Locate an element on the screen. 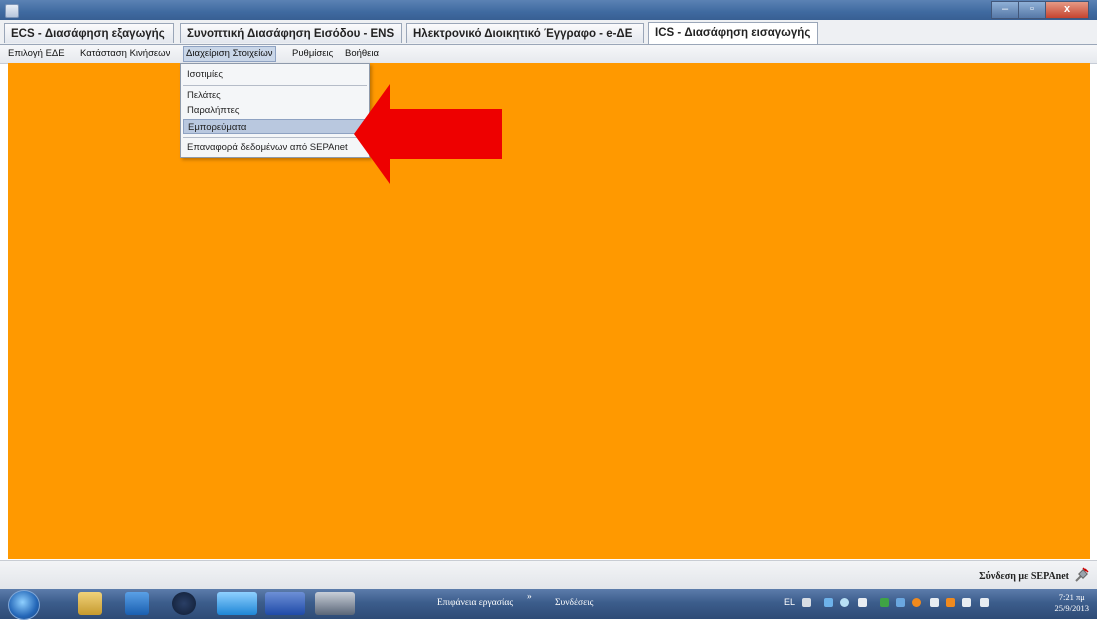 Image resolution: width=1097 pixels, height=620 pixels. start-button-icon is located at coordinates (24, 605).